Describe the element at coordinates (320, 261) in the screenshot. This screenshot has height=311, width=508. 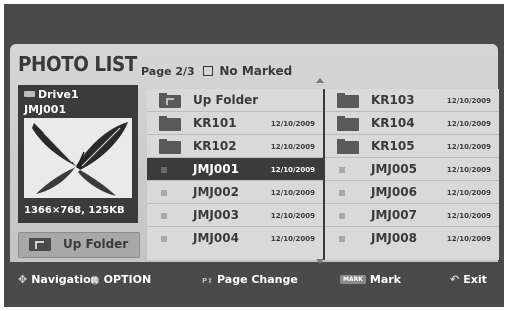
I see `scroll-down-icon` at that location.